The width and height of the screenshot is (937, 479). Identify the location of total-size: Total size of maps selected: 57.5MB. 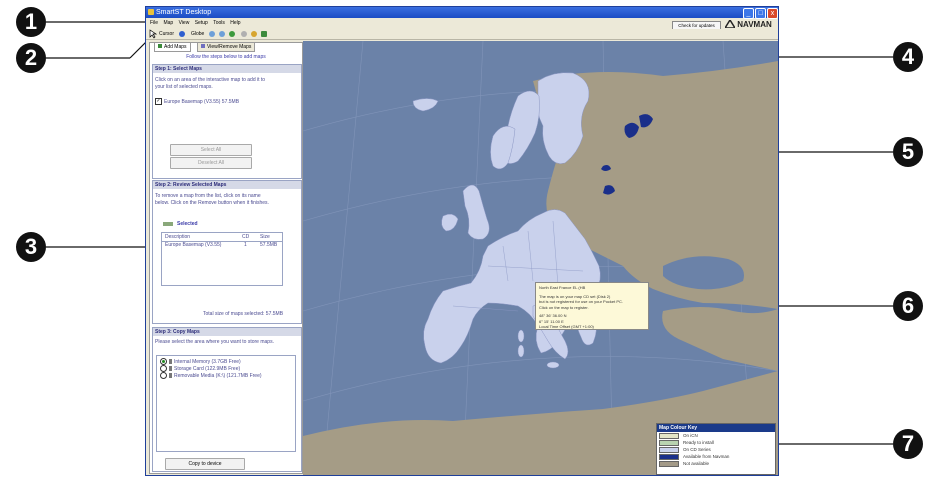
(243, 314).